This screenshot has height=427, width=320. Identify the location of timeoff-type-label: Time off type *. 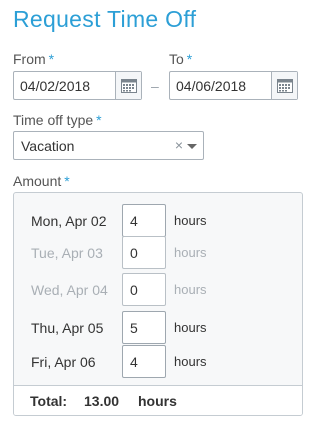
(57, 120).